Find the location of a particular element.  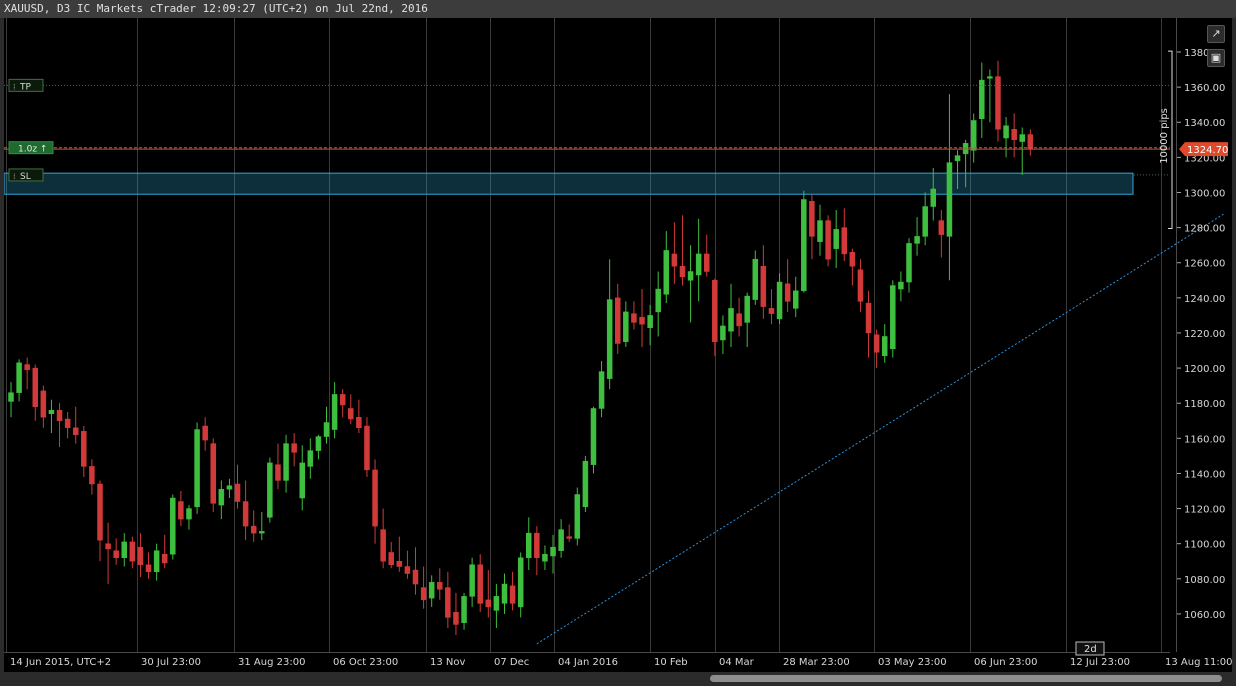

period-badge: 2d is located at coordinates (1090, 648).